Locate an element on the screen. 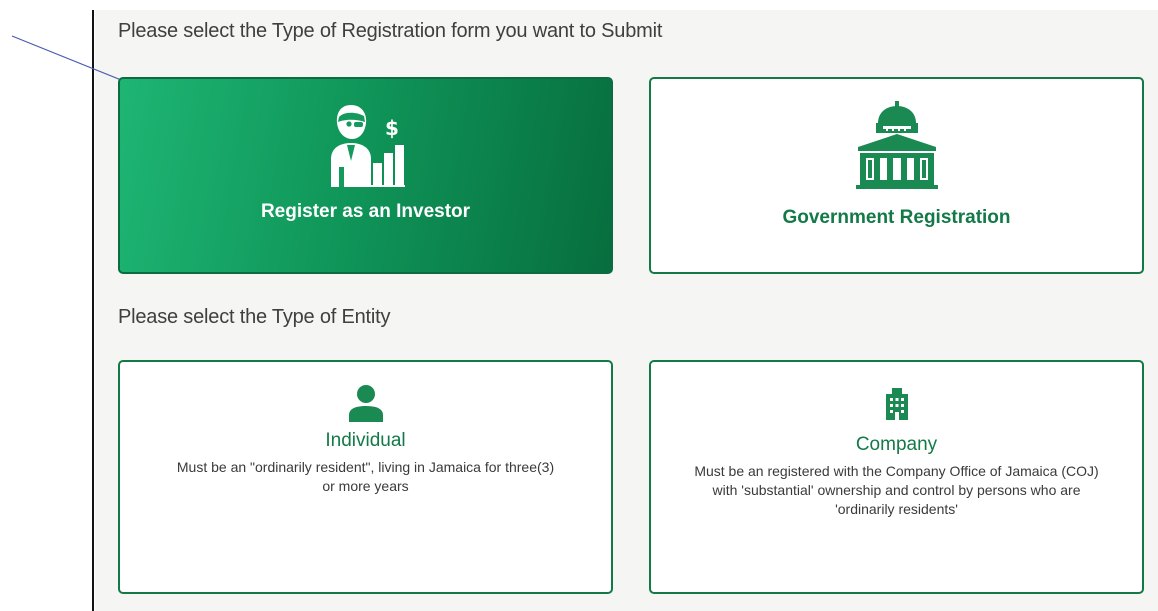 This screenshot has height=611, width=1158. register-investor-label: Register as an Investor is located at coordinates (365, 211).